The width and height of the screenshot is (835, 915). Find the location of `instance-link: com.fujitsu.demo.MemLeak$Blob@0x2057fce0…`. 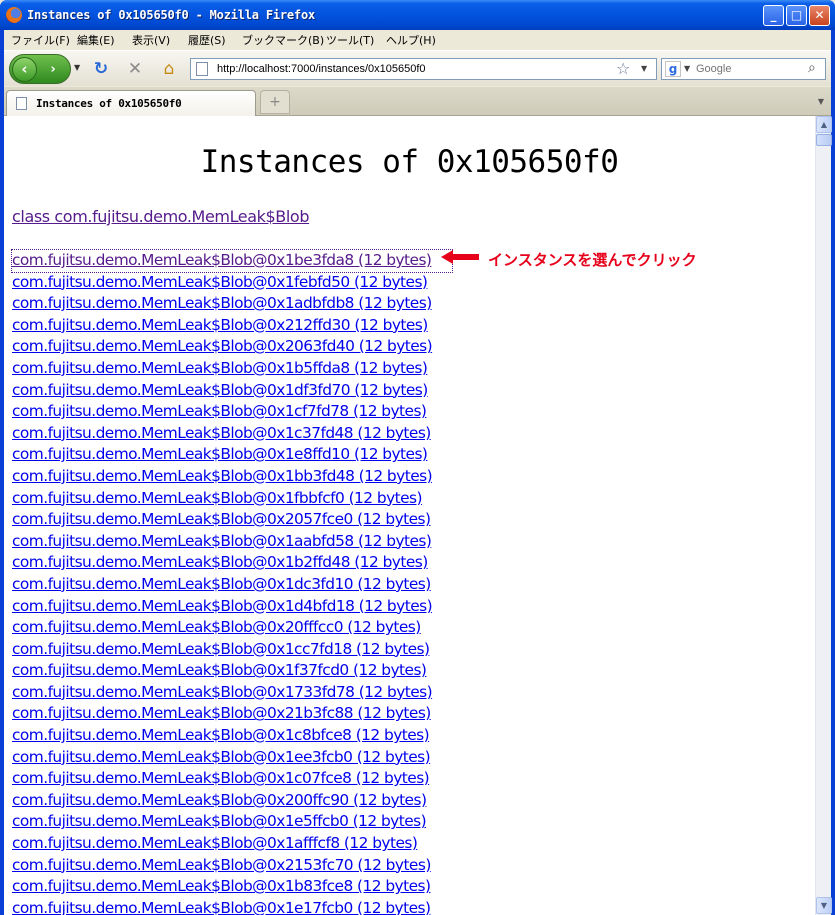

instance-link: com.fujitsu.demo.MemLeak$Blob@0x2057fce0… is located at coordinates (232, 520).